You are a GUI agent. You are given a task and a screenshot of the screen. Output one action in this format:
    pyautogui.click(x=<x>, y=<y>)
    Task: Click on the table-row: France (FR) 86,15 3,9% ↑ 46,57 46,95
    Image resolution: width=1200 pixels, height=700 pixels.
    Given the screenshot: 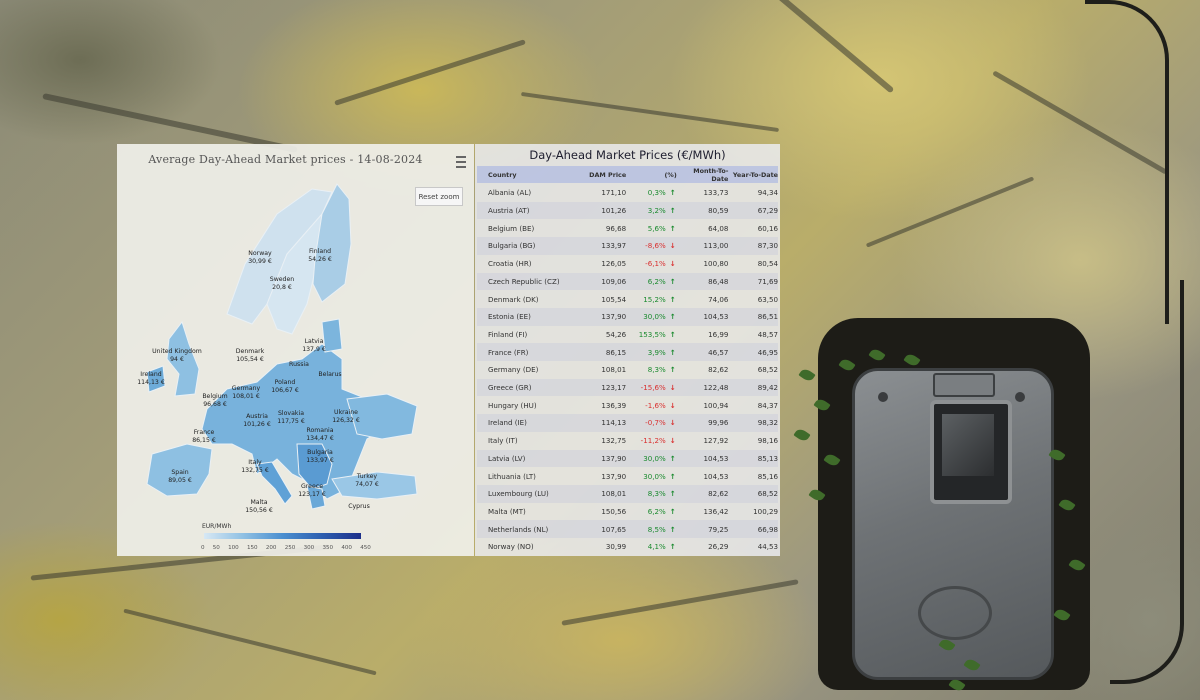 What is the action you would take?
    pyautogui.click(x=627, y=352)
    